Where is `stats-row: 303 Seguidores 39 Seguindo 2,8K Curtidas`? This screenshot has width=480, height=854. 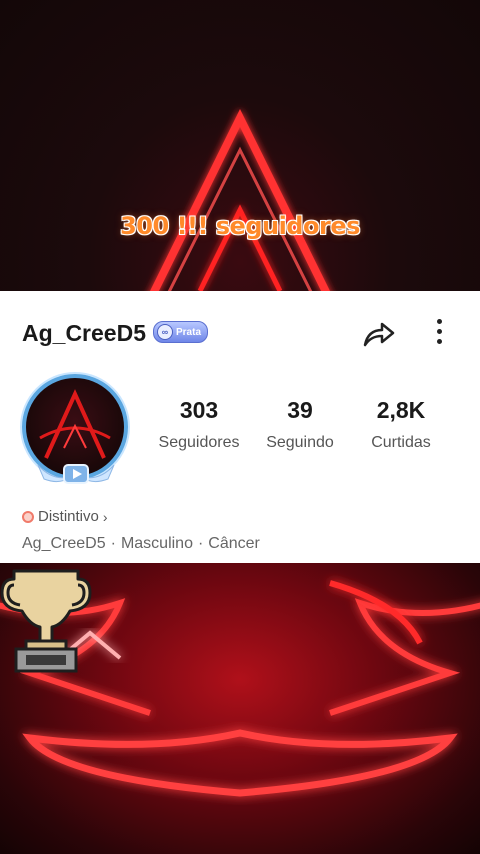 stats-row: 303 Seguidores 39 Seguindo 2,8K Curtidas is located at coordinates (300, 424).